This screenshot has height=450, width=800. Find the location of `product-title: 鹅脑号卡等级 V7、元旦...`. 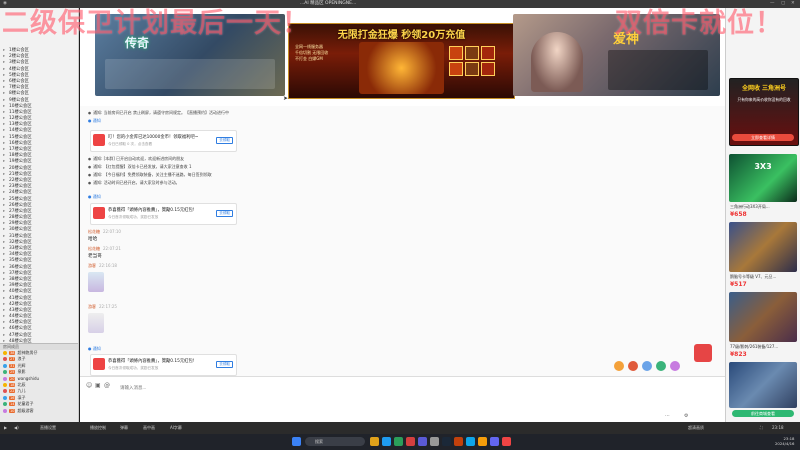

product-title: 鹅脑号卡等级 V7、元旦... is located at coordinates (753, 277).